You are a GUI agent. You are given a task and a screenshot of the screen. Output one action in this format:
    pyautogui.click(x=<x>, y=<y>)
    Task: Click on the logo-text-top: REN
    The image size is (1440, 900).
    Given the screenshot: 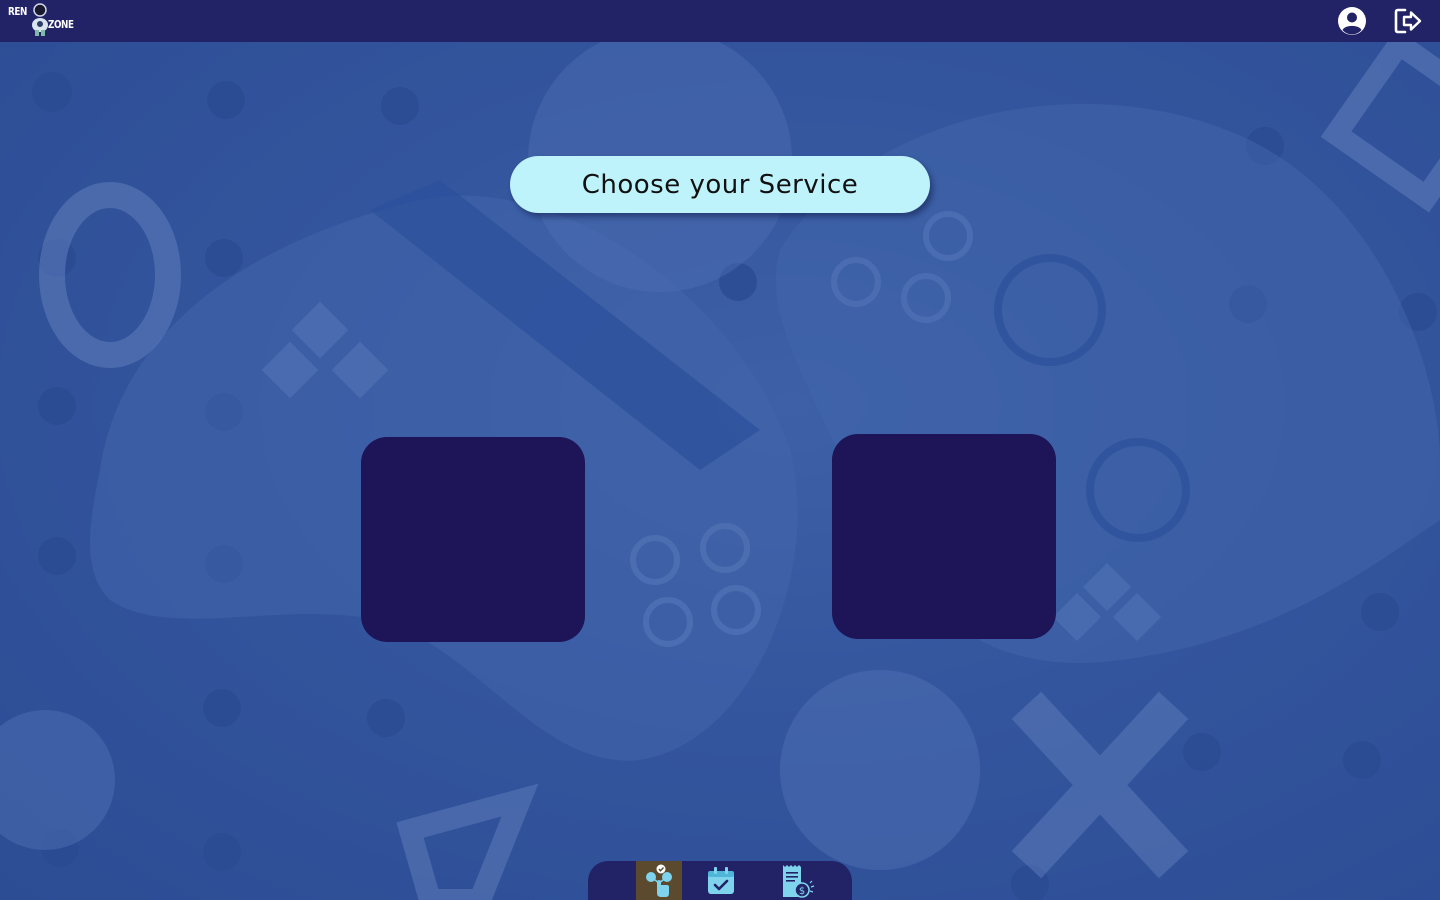 What is the action you would take?
    pyautogui.click(x=17, y=11)
    